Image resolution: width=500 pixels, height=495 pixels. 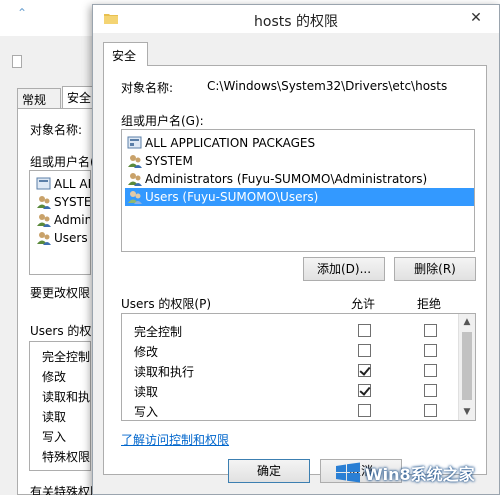 What do you see at coordinates (39, 98) in the screenshot?
I see `tab-general: 常规` at bounding box center [39, 98].